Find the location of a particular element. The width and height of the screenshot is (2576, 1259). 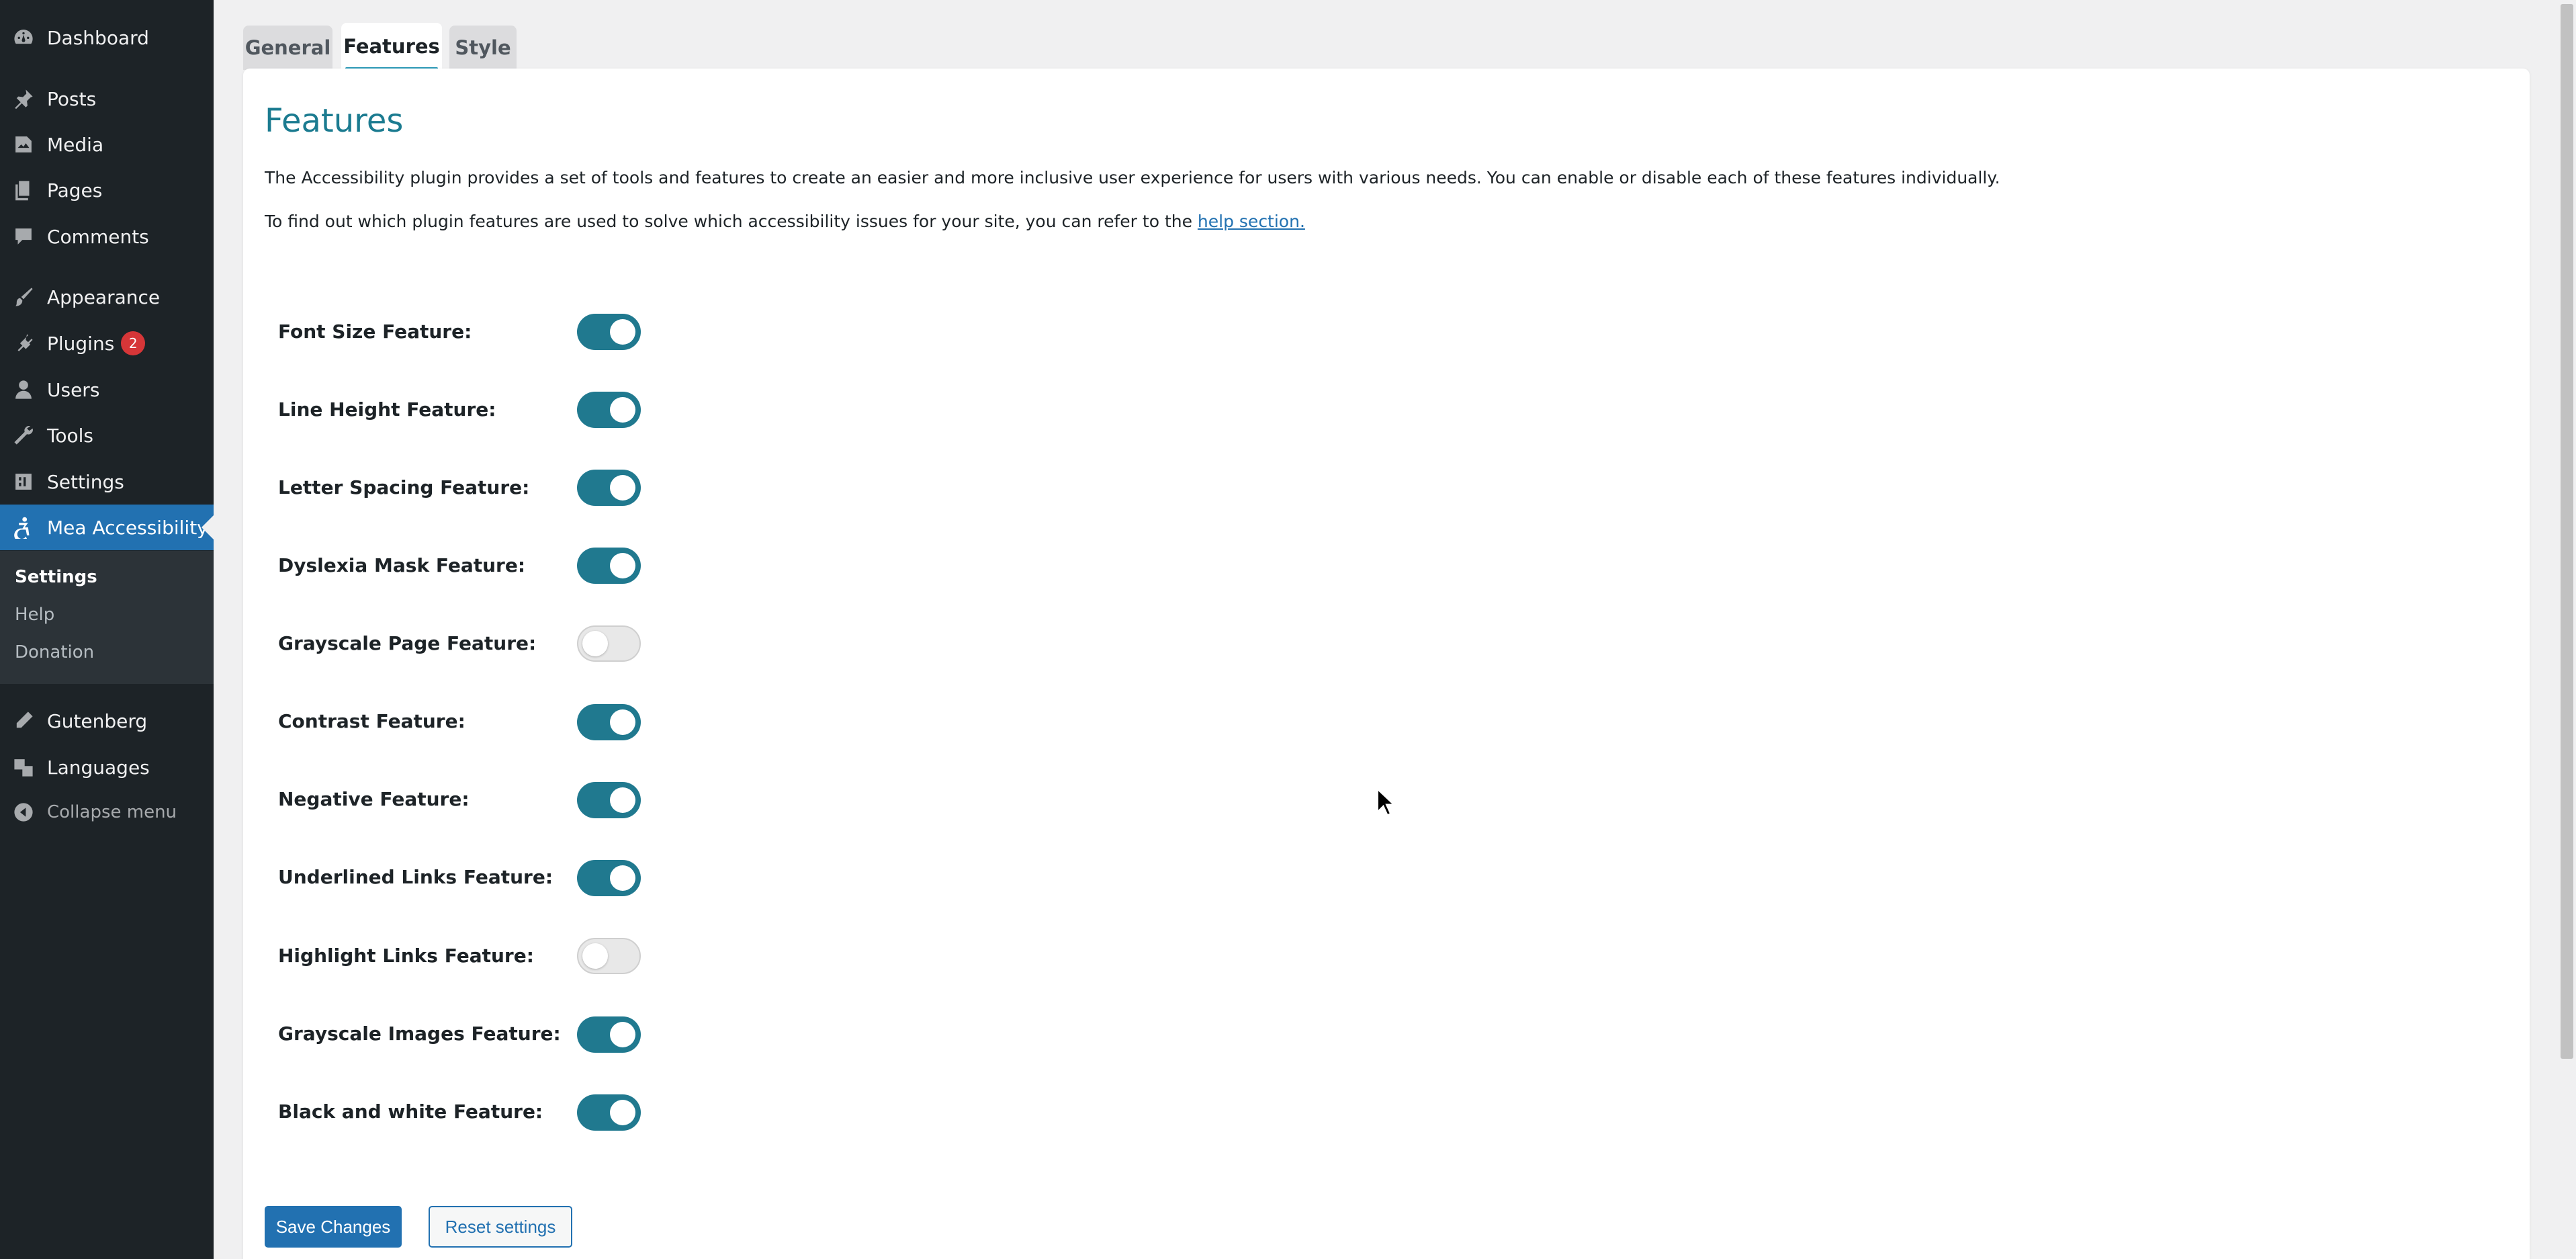

menu-item-comments: Comments is located at coordinates (107, 236).